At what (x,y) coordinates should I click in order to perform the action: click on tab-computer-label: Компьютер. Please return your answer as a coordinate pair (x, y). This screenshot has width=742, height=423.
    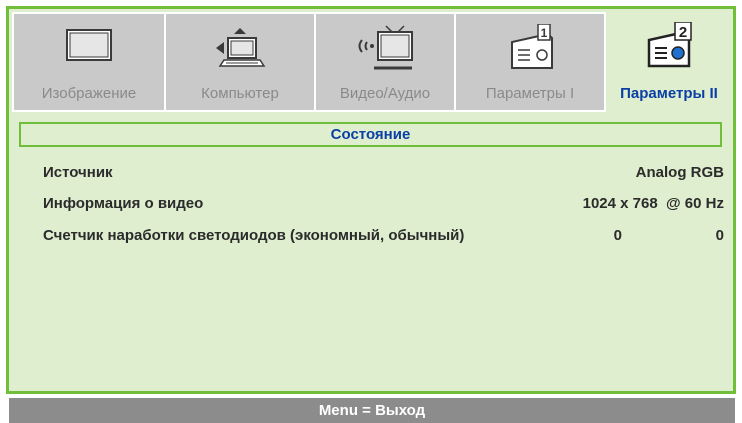
    Looking at the image, I should click on (240, 93).